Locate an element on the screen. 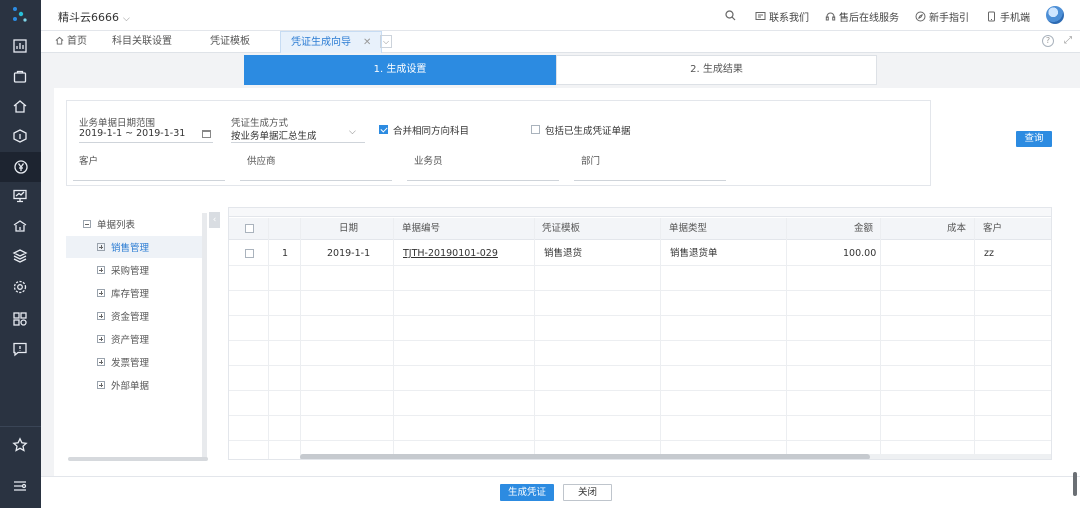  row-doc-no-link: TJTH-20190101-029 is located at coordinates (450, 253).